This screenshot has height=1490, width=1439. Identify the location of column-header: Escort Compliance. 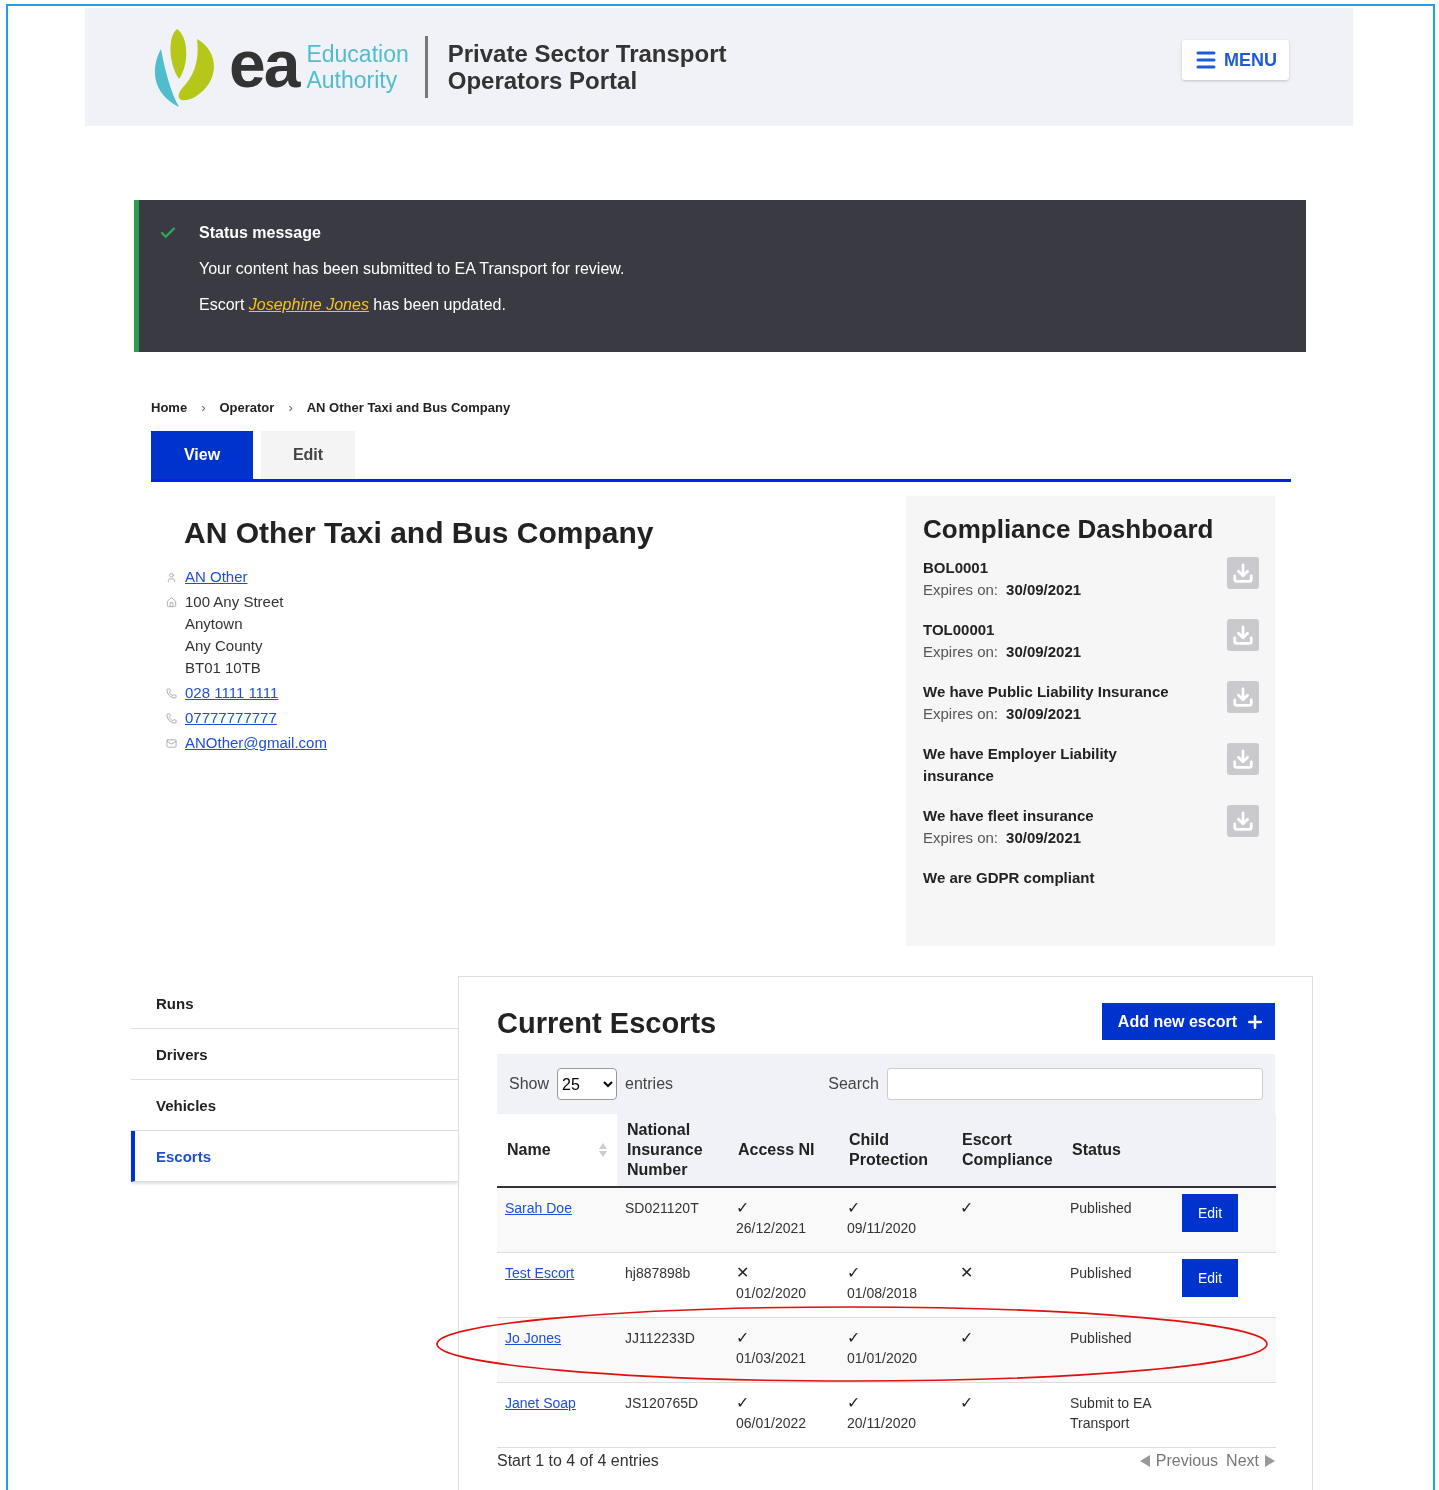
(1007, 1150).